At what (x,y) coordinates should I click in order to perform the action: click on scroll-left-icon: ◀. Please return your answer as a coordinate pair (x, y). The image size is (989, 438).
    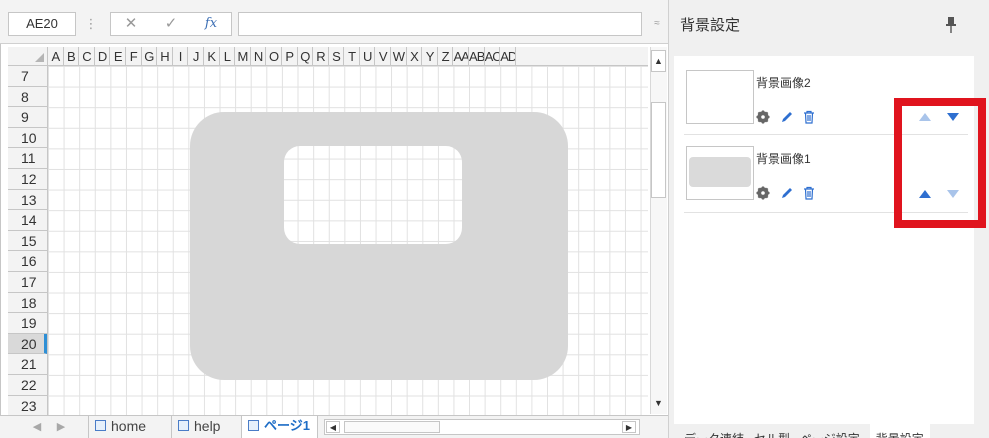
    Looking at the image, I should click on (333, 427).